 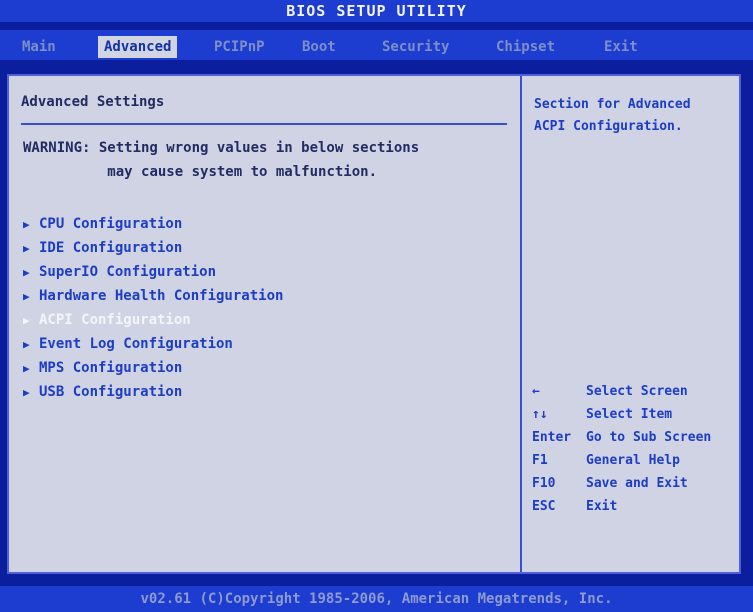 What do you see at coordinates (552, 437) in the screenshot?
I see `enter-key: Enter` at bounding box center [552, 437].